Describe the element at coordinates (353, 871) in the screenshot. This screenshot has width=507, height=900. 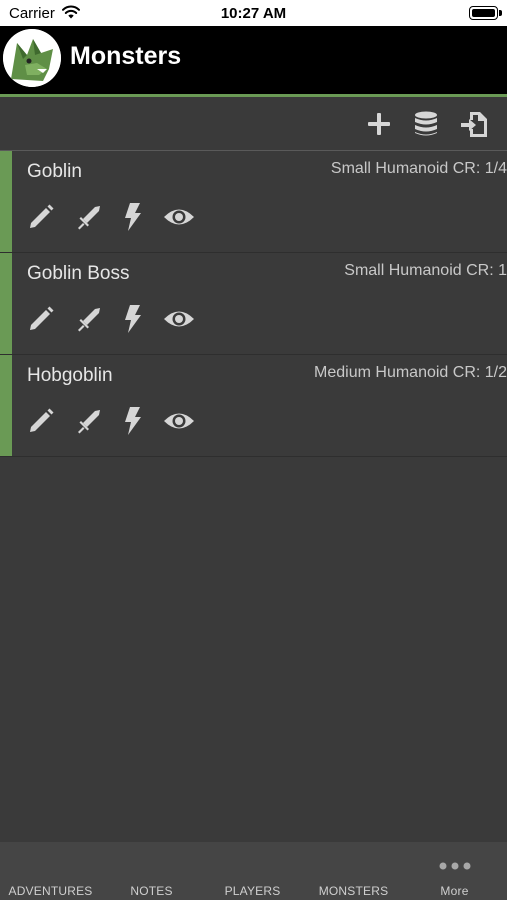
I see `tab-monsters: MONSTERS` at that location.